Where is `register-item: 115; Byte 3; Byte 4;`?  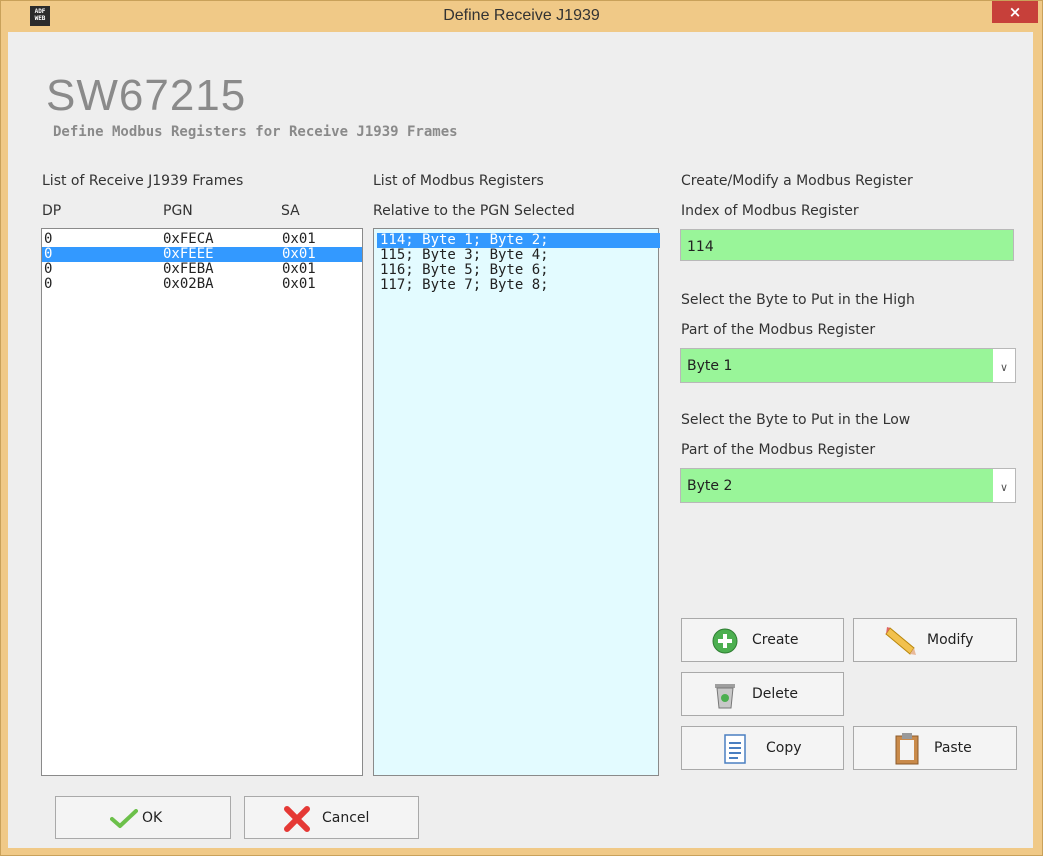
register-item: 115; Byte 3; Byte 4; is located at coordinates (517, 255).